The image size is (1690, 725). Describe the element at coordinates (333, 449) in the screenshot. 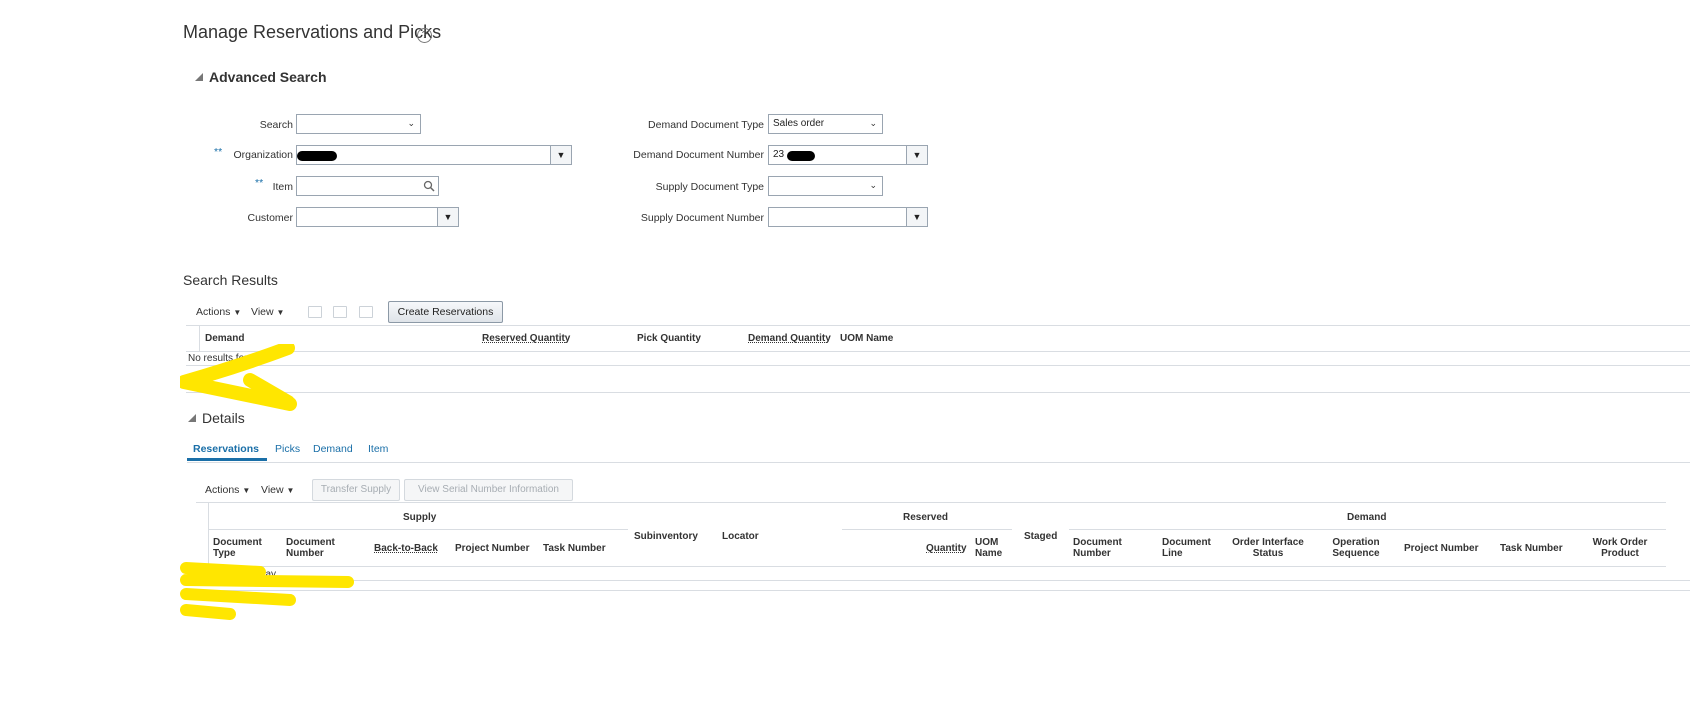

I see `tab-demand: Demand` at that location.